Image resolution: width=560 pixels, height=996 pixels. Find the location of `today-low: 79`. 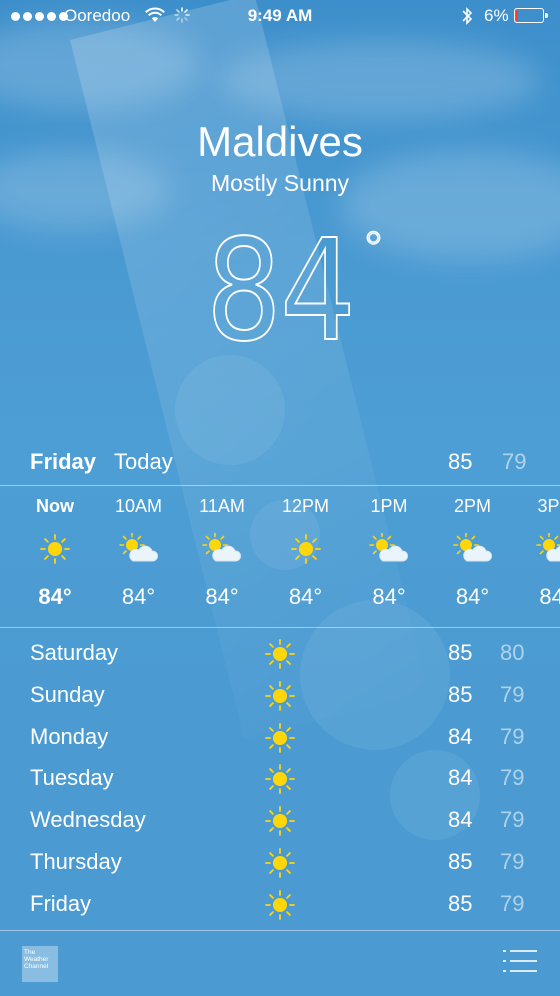

today-low: 79 is located at coordinates (514, 461).